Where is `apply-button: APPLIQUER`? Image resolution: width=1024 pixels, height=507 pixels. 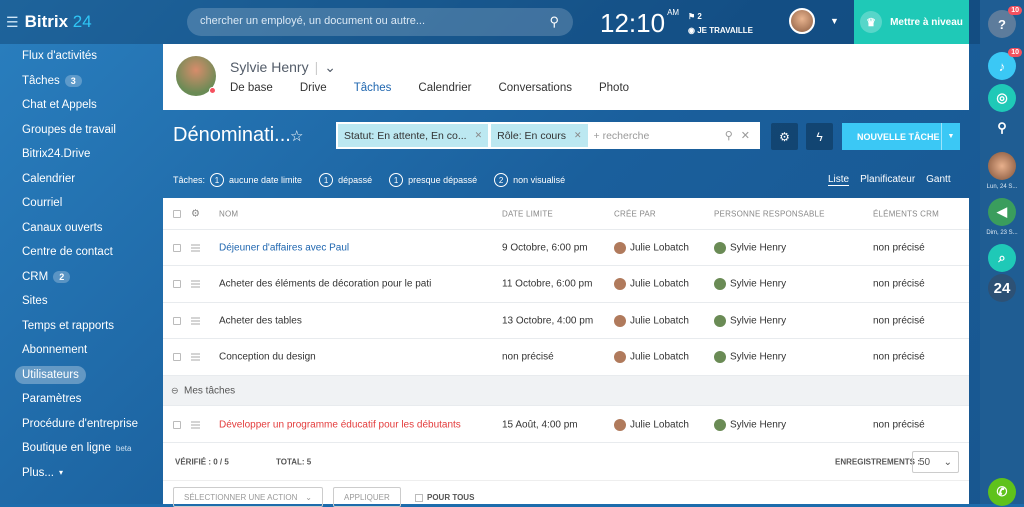
apply-button: APPLIQUER is located at coordinates (367, 497).